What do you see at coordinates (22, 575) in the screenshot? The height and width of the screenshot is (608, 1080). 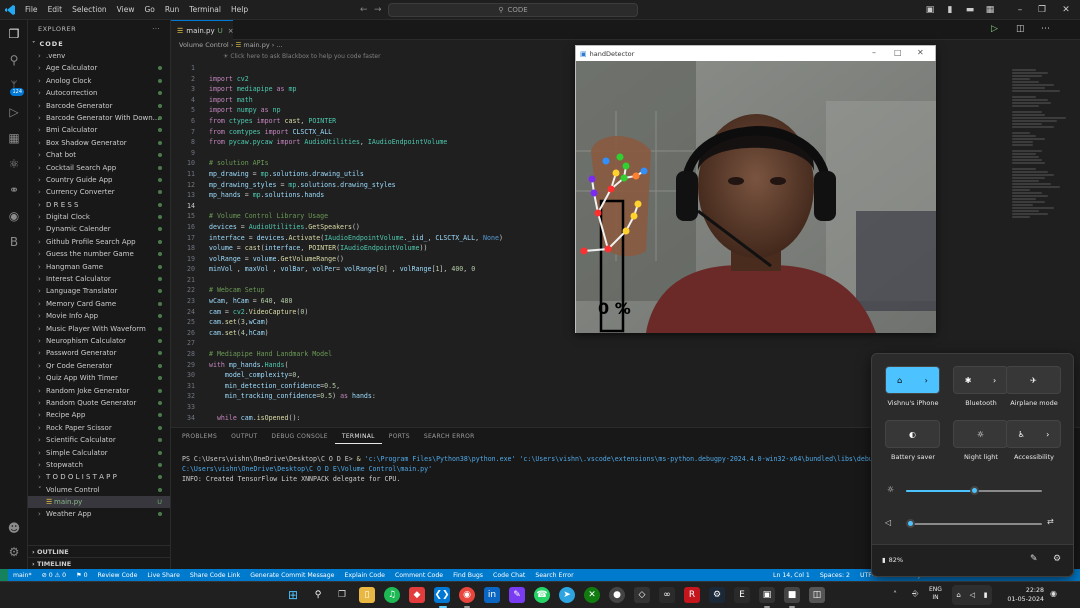 I see `status-item: main*` at bounding box center [22, 575].